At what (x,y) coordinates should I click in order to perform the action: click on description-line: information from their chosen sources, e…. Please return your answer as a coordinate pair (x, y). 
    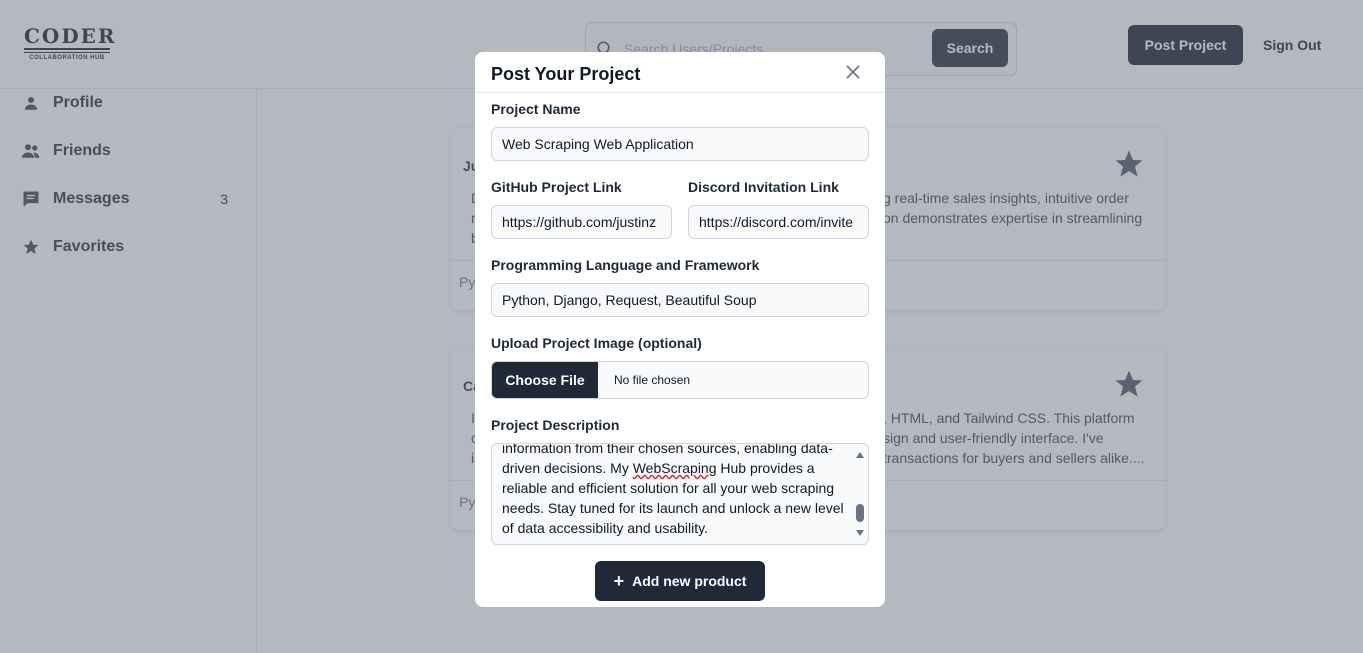
    Looking at the image, I should click on (667, 449).